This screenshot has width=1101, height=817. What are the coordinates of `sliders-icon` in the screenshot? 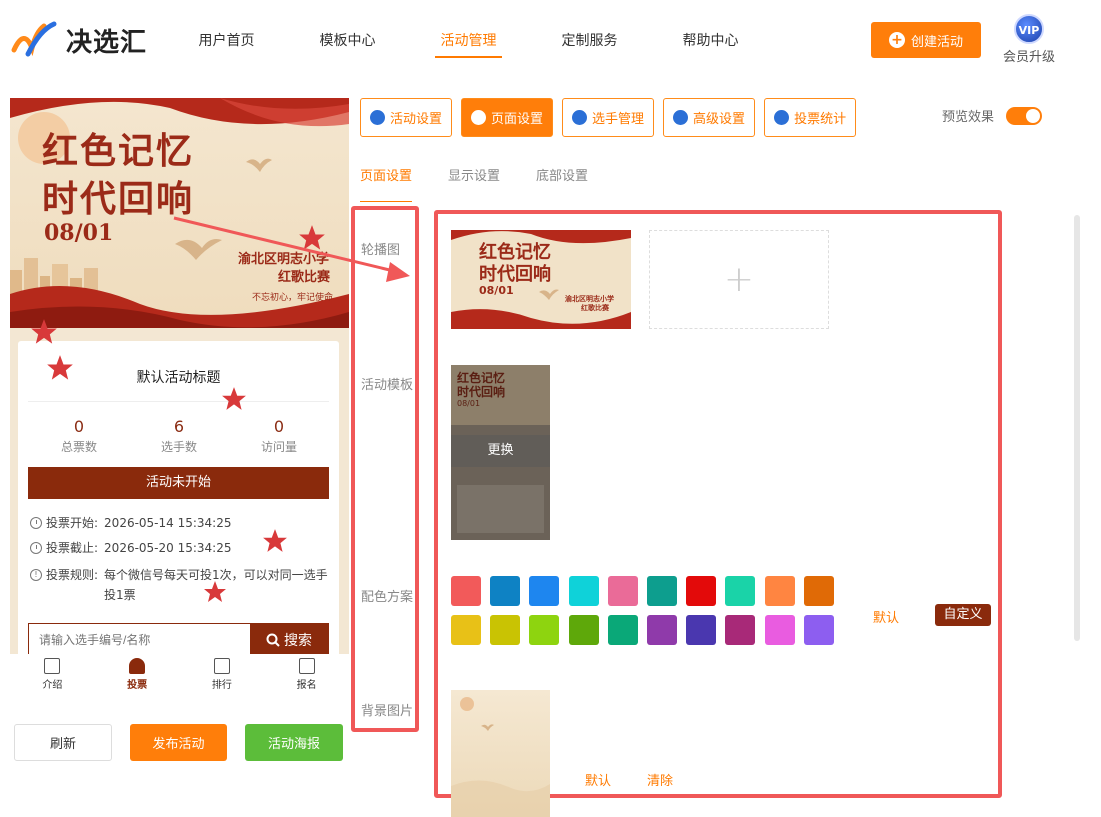 It's located at (681, 117).